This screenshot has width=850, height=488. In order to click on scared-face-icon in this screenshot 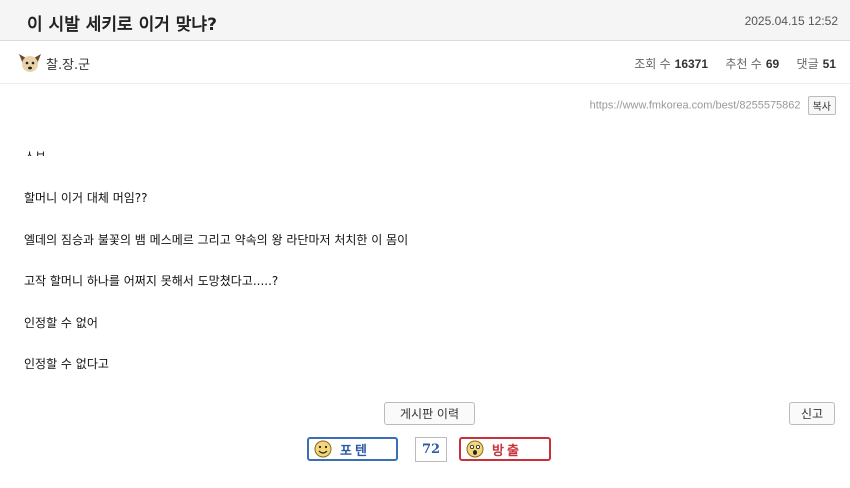, I will do `click(475, 449)`.